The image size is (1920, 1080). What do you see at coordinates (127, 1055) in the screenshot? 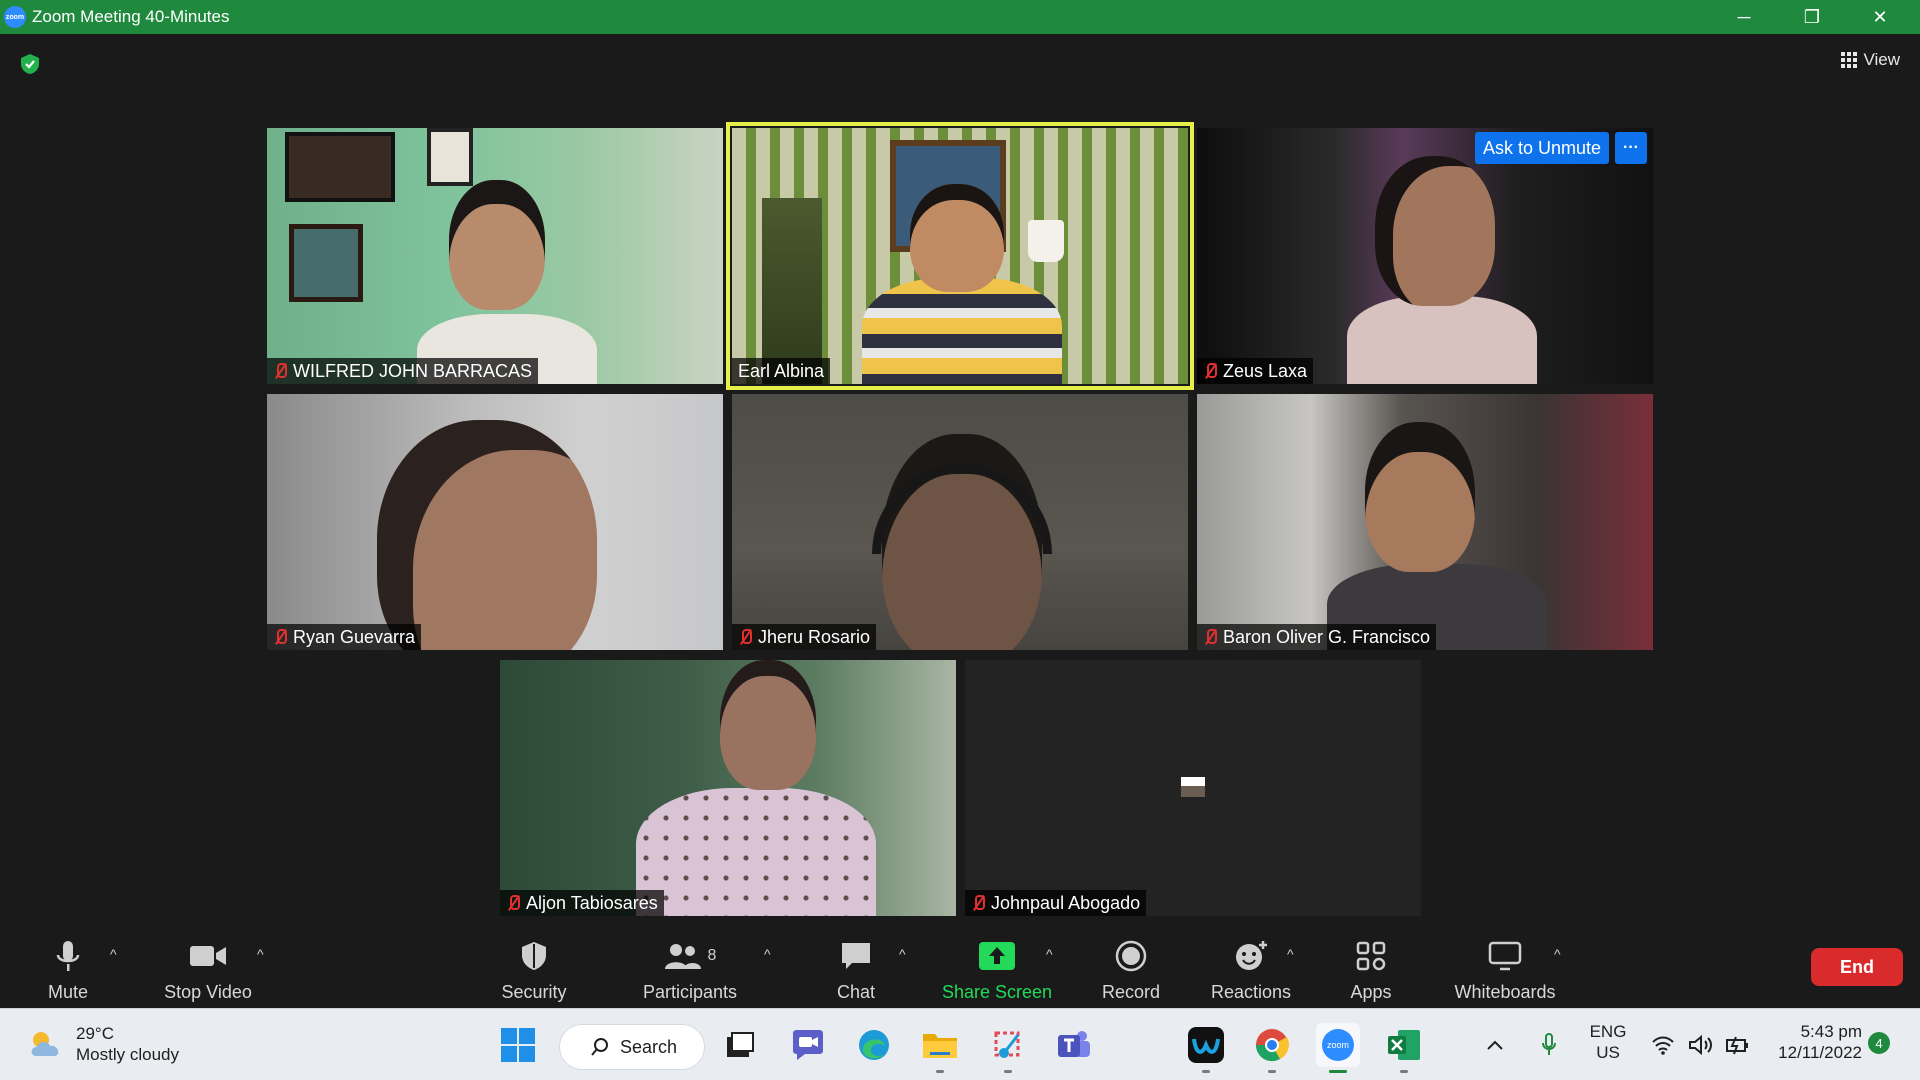
I see `weather-description: Mostly cloudy` at bounding box center [127, 1055].